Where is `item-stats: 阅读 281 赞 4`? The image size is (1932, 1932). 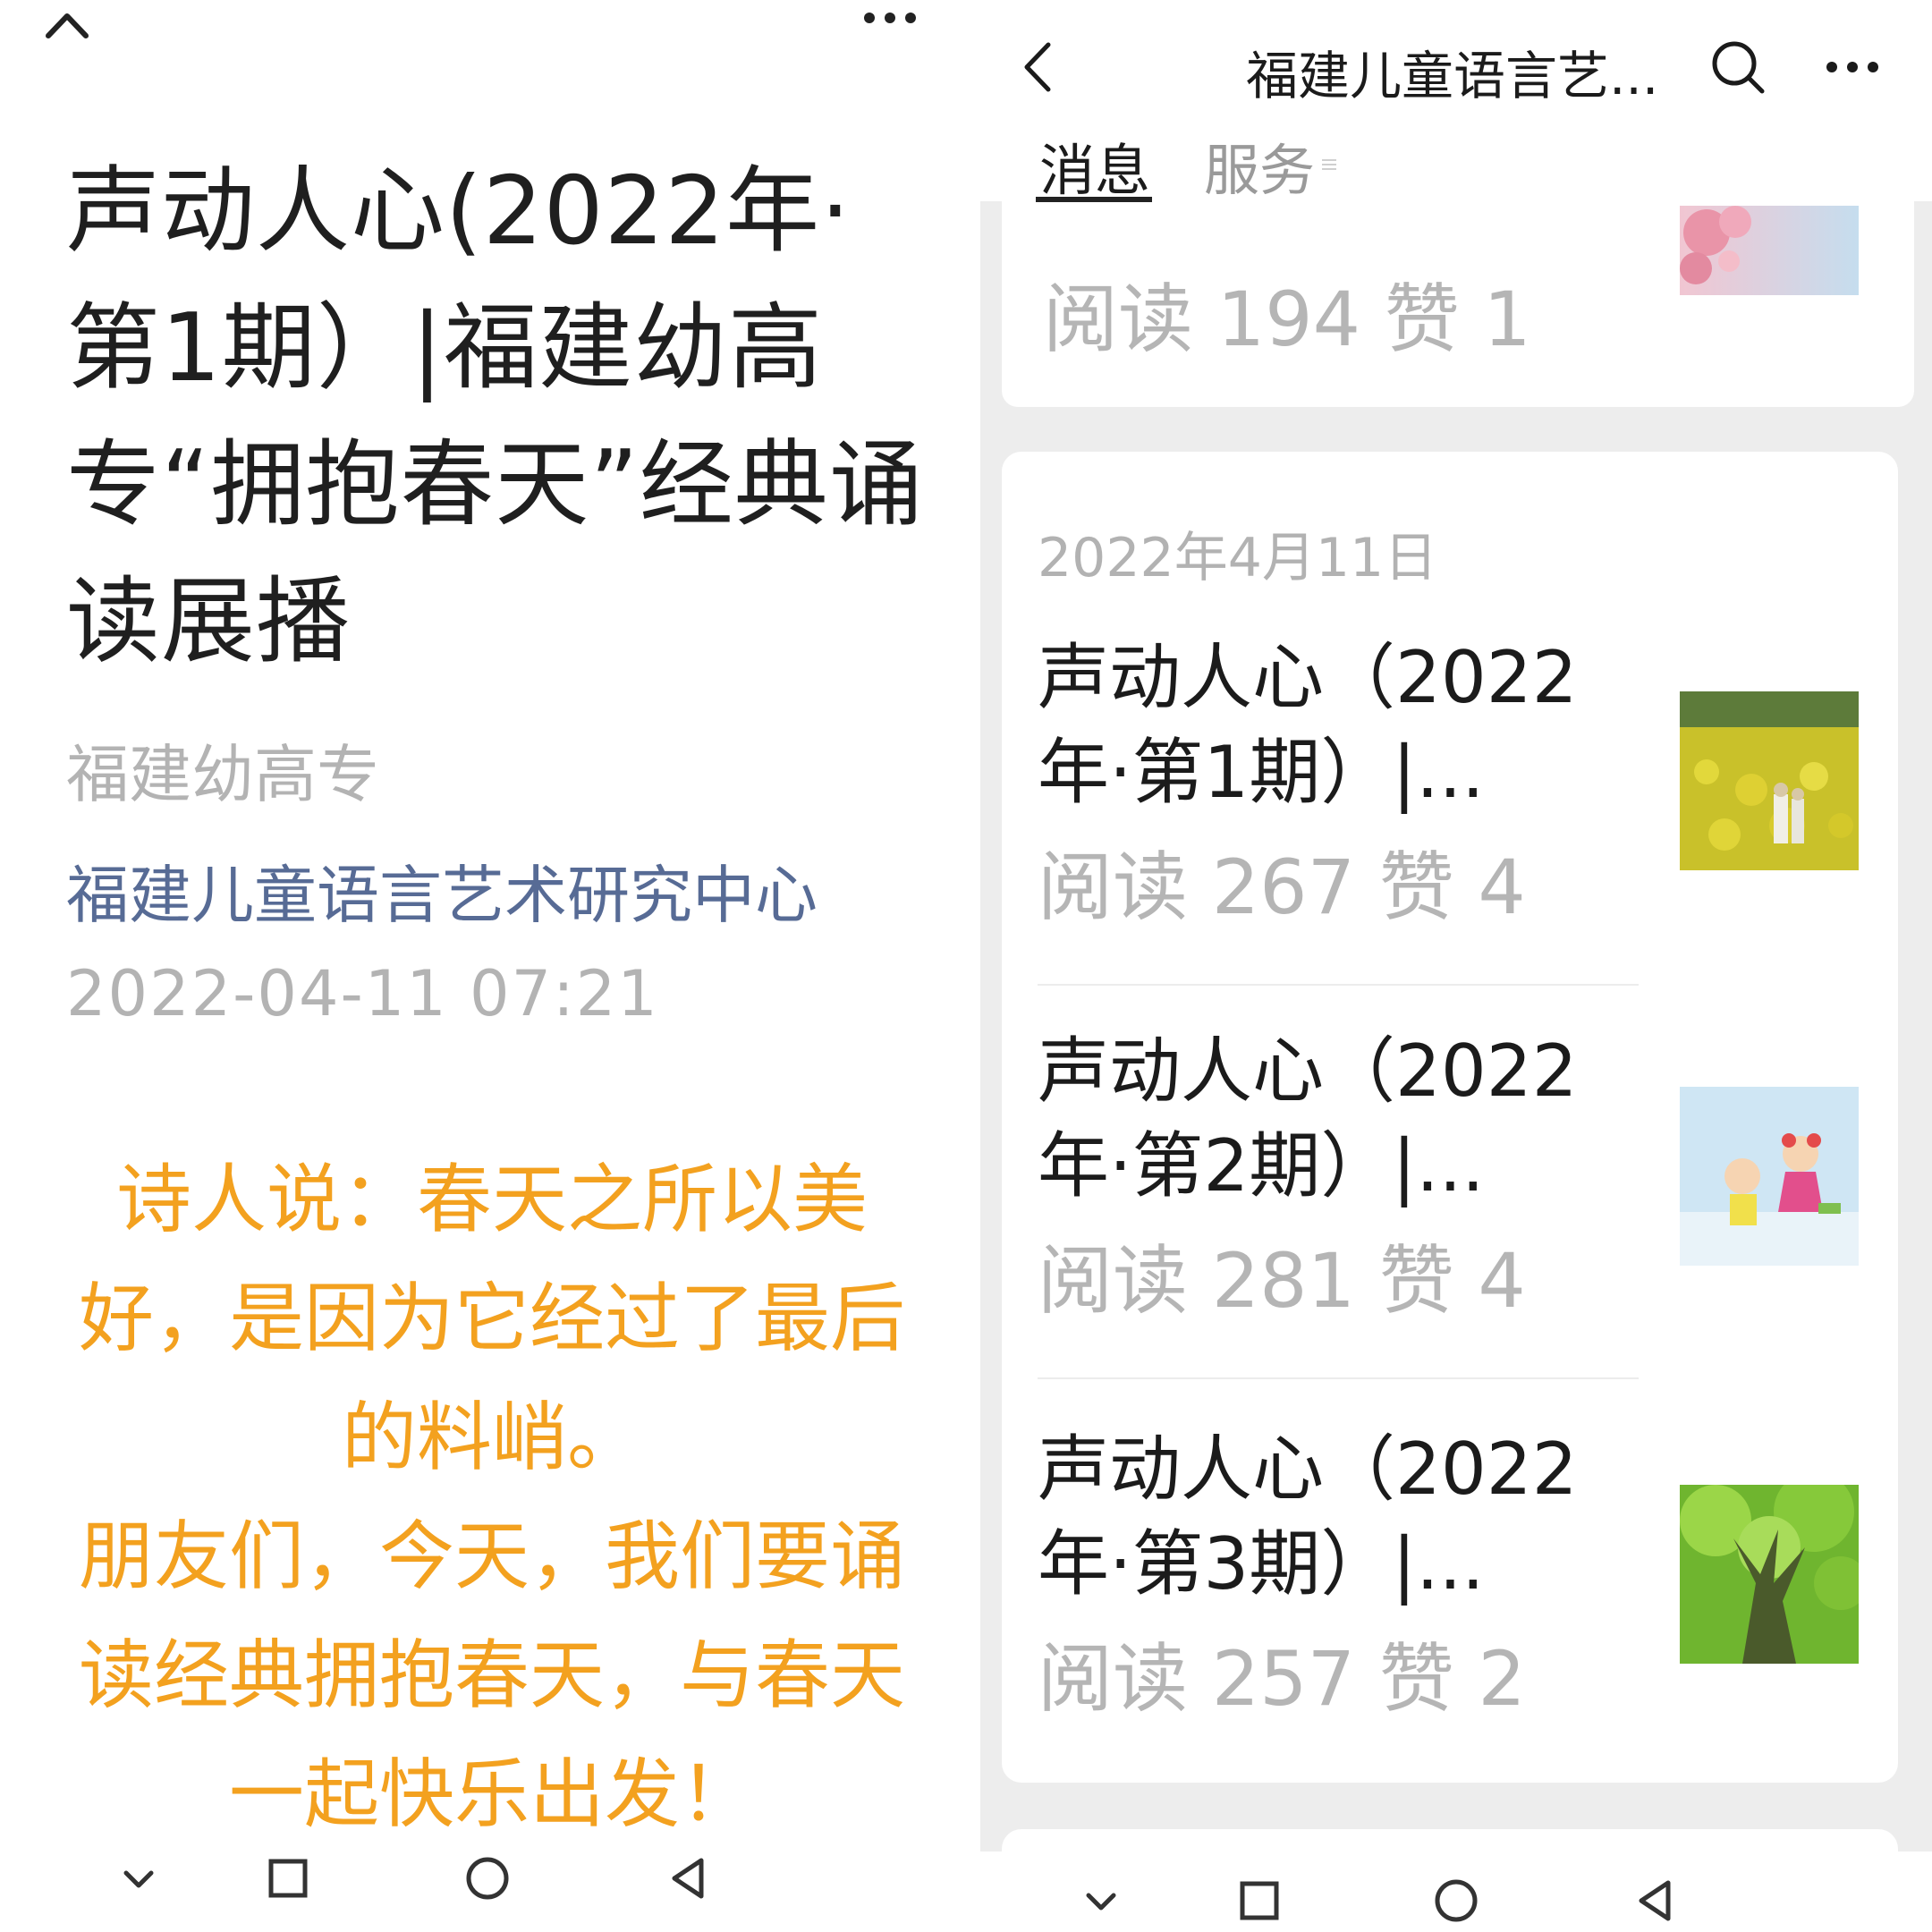 item-stats: 阅读 281 赞 4 is located at coordinates (1282, 1281).